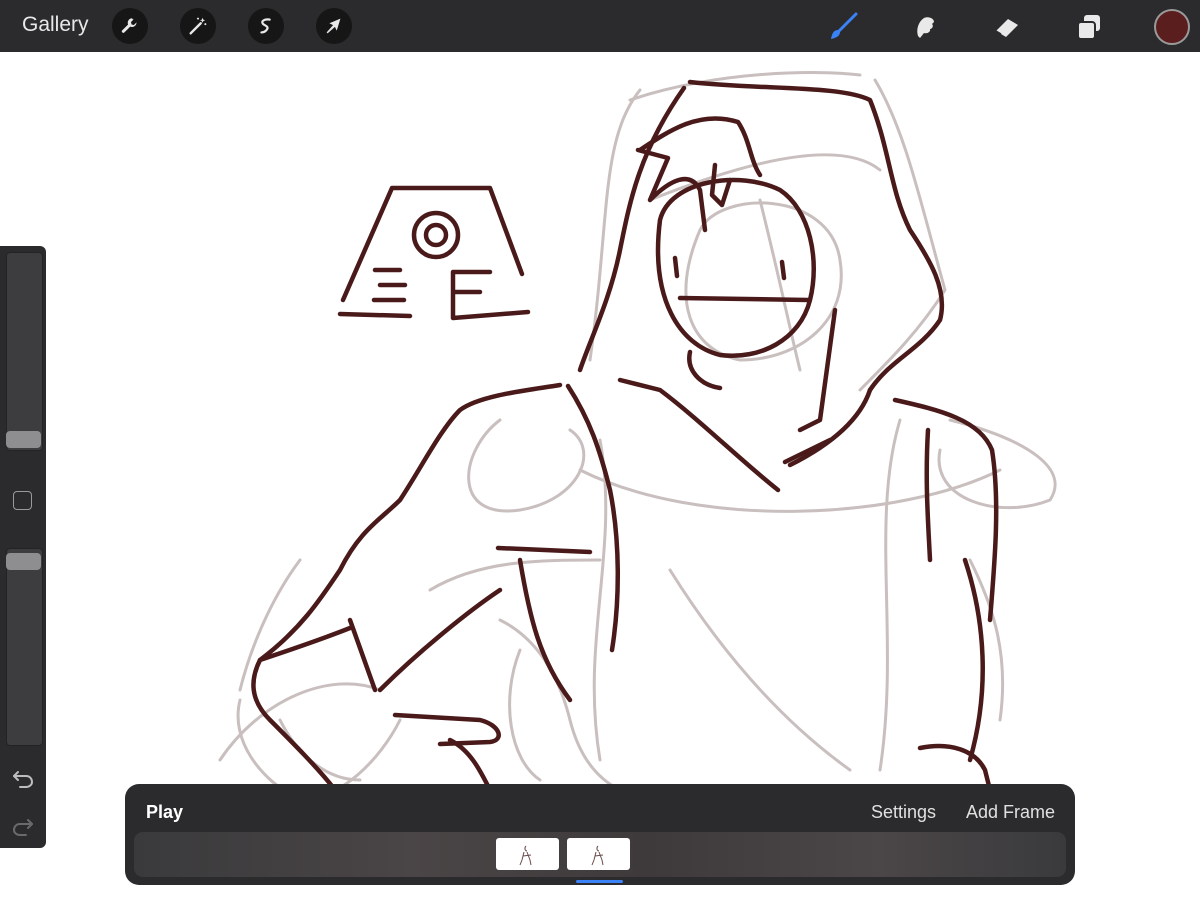  Describe the element at coordinates (164, 812) in the screenshot. I see `play-button: Play` at that location.